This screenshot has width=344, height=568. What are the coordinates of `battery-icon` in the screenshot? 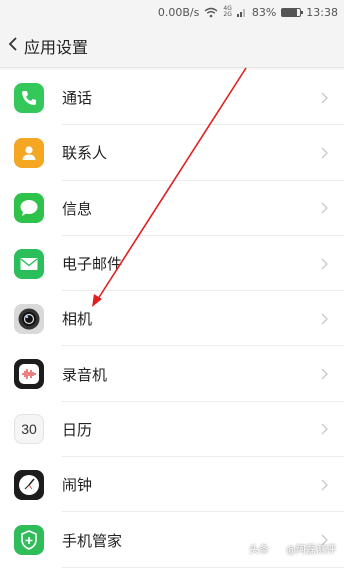 It's located at (292, 12).